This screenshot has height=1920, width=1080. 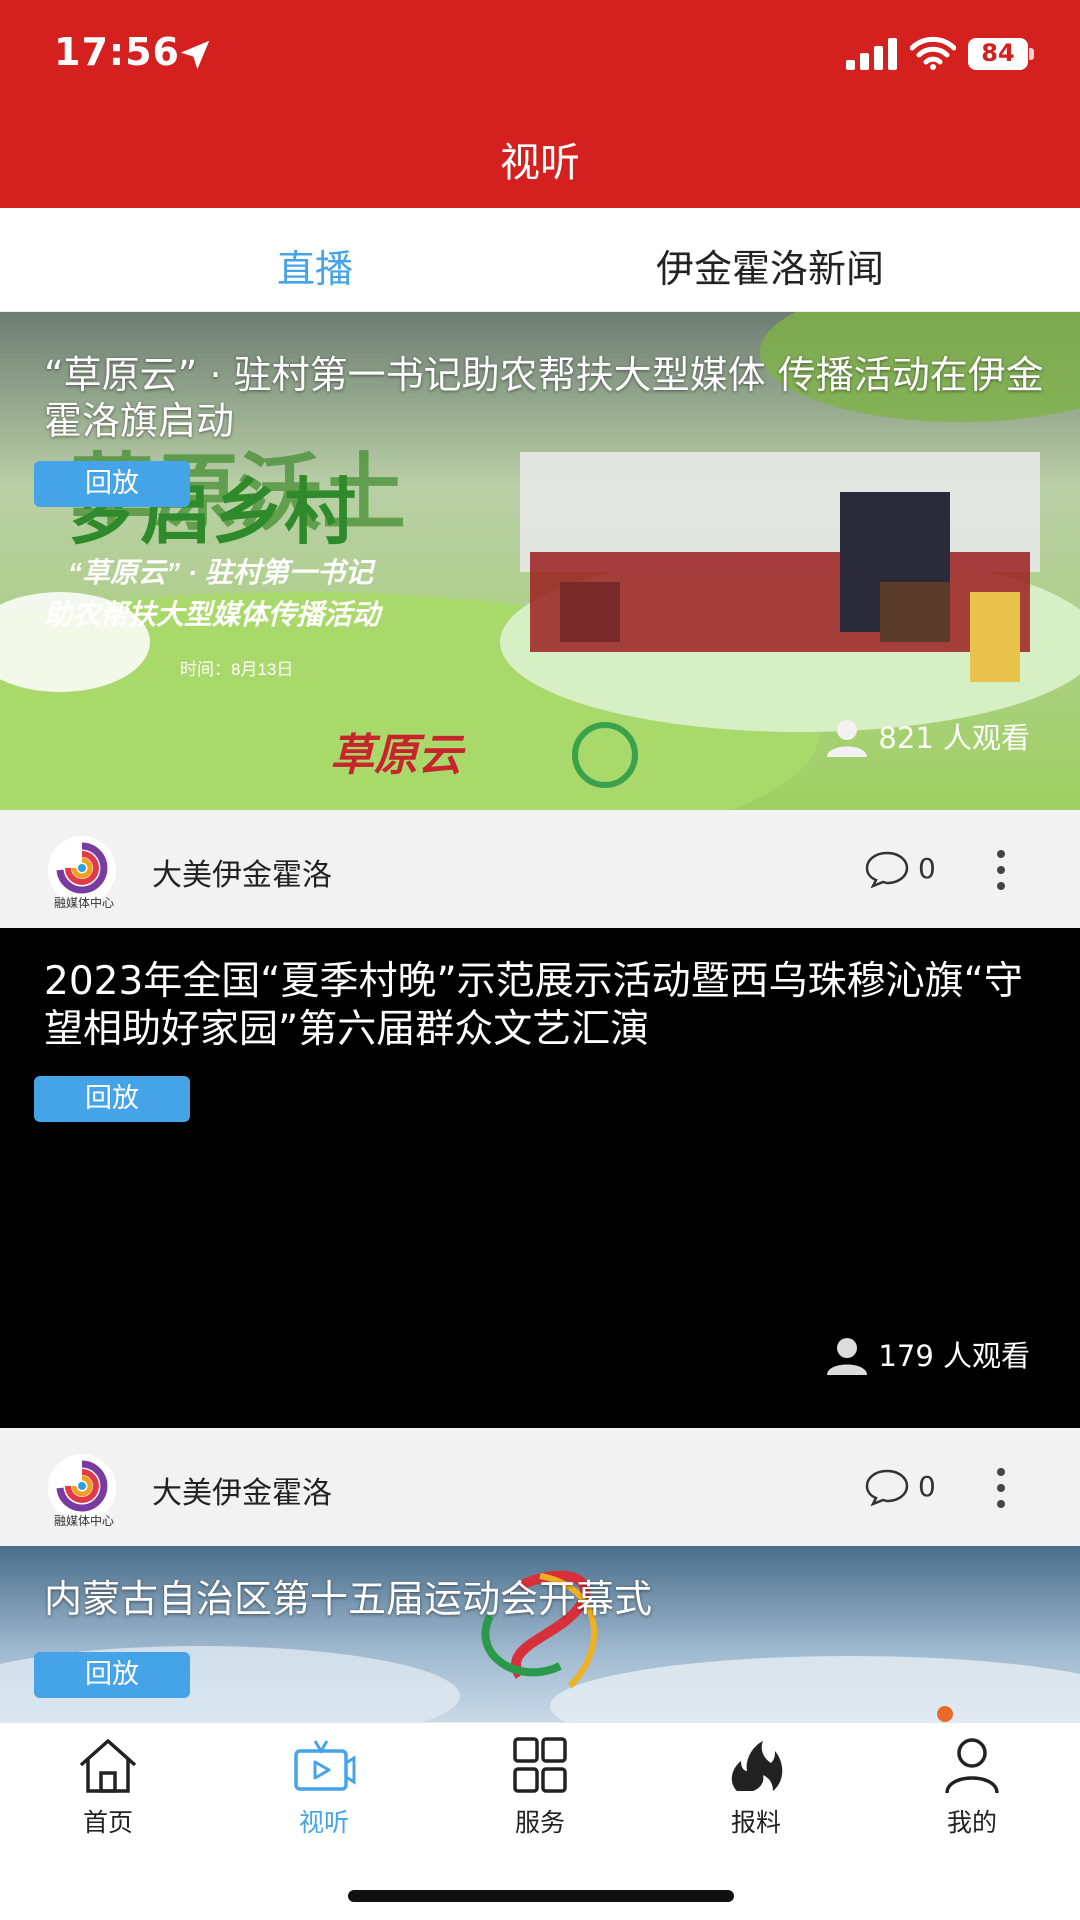 What do you see at coordinates (195, 55) in the screenshot?
I see `location-arrow-icon` at bounding box center [195, 55].